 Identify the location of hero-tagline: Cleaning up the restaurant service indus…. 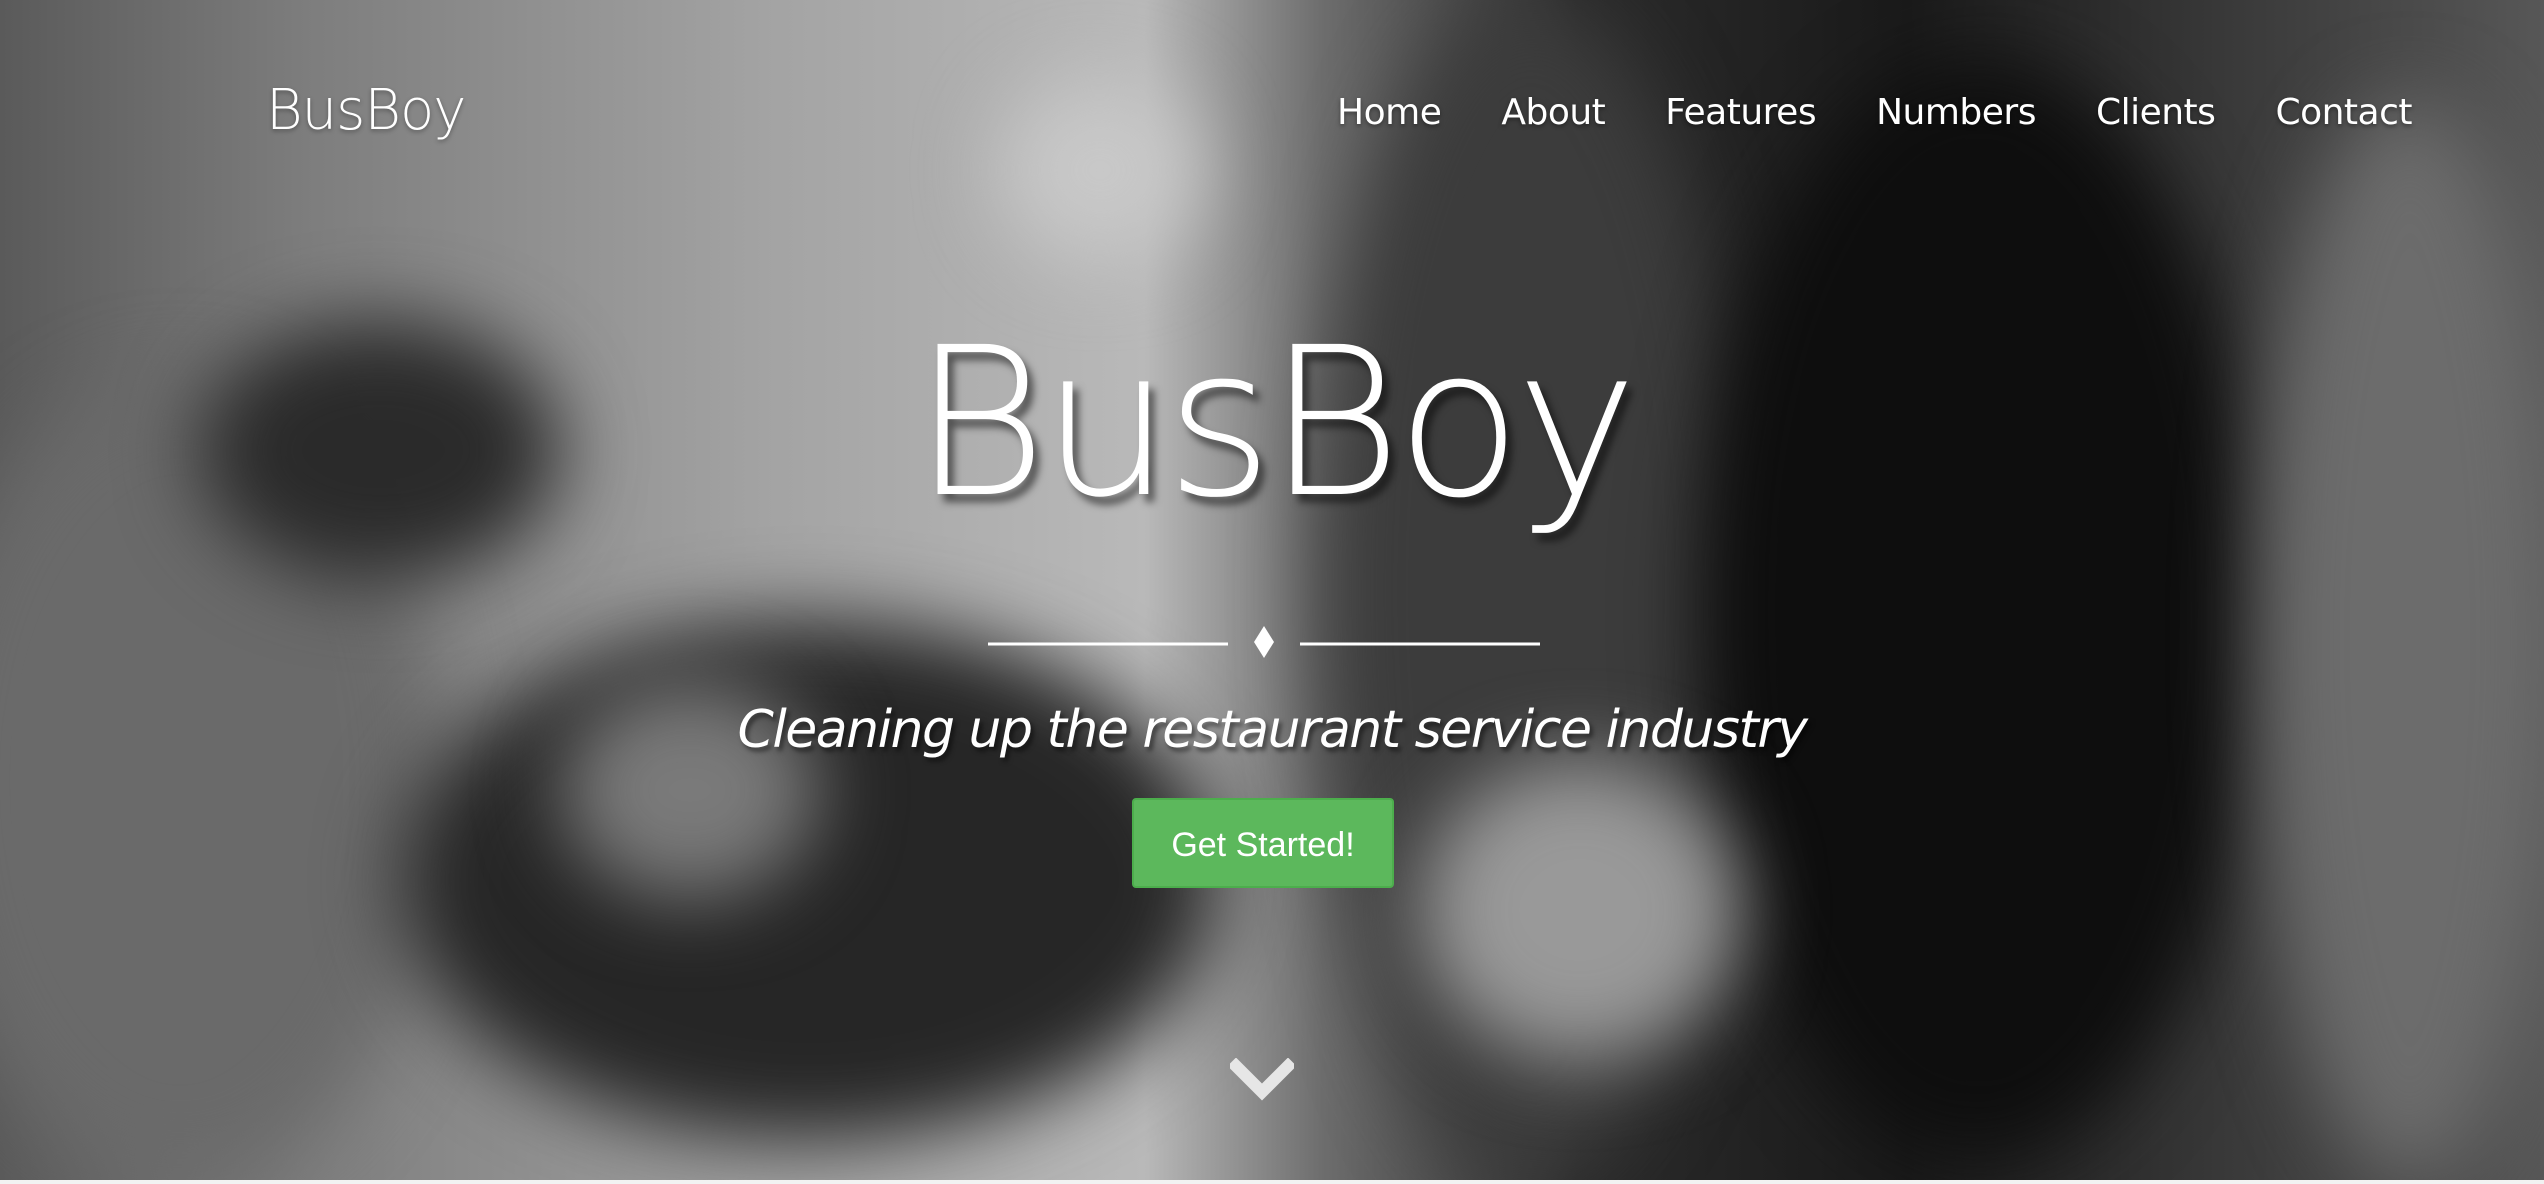
(1272, 730).